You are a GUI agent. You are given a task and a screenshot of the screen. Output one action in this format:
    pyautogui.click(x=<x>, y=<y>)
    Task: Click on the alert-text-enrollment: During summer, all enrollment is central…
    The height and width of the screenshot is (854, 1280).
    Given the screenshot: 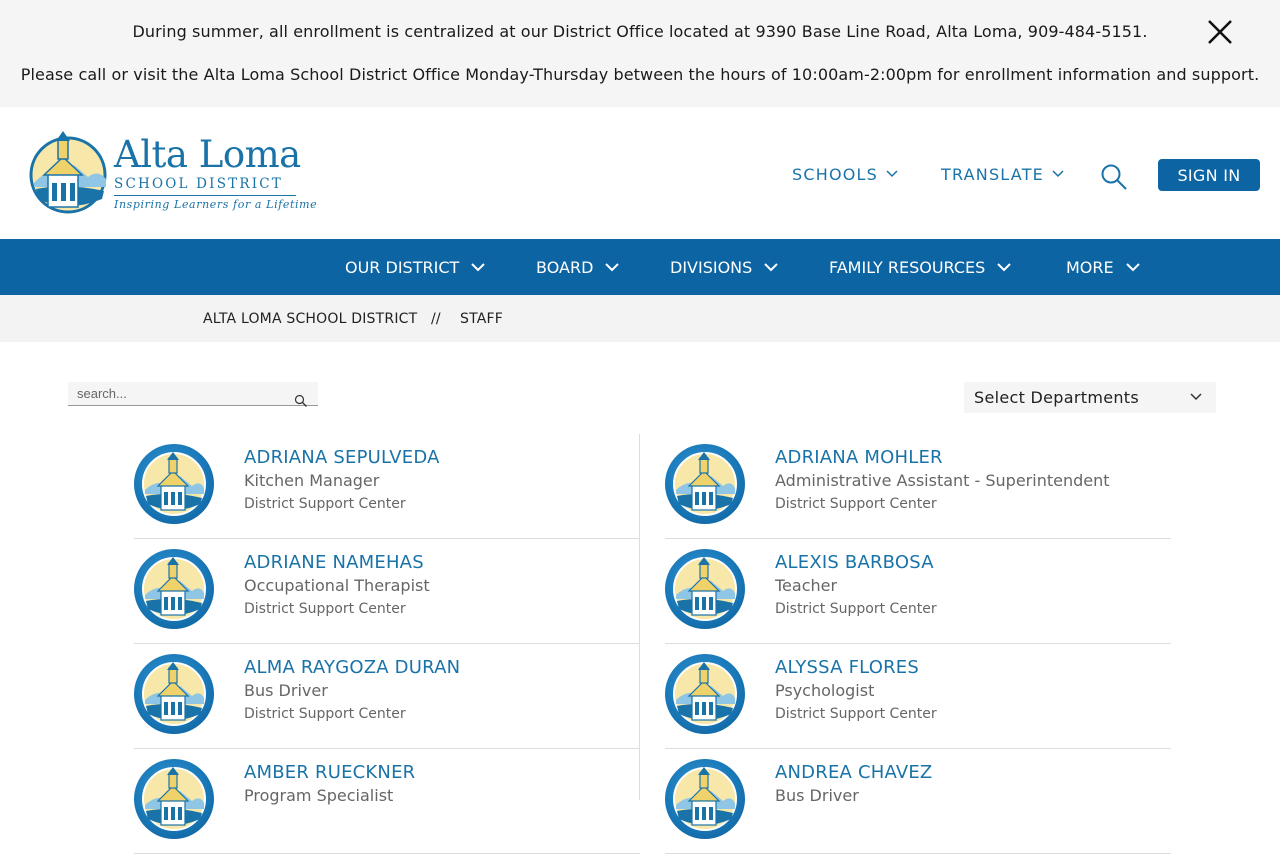 What is the action you would take?
    pyautogui.click(x=640, y=31)
    